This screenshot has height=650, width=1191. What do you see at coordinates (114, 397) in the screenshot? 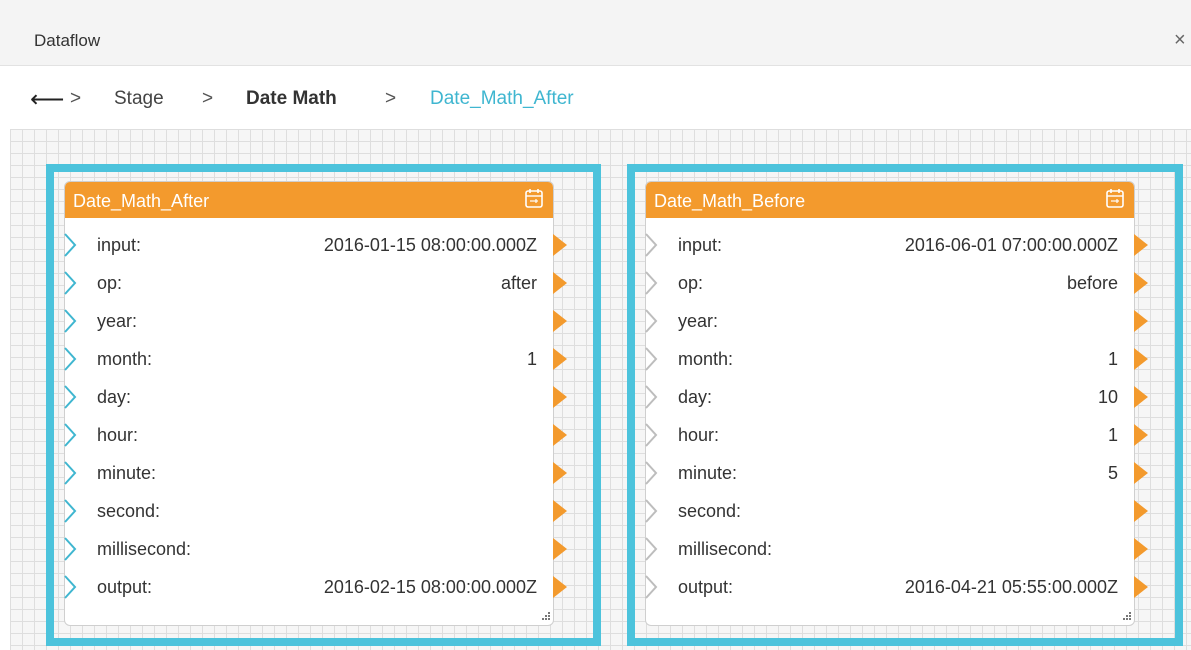
I see `field-label: day:` at bounding box center [114, 397].